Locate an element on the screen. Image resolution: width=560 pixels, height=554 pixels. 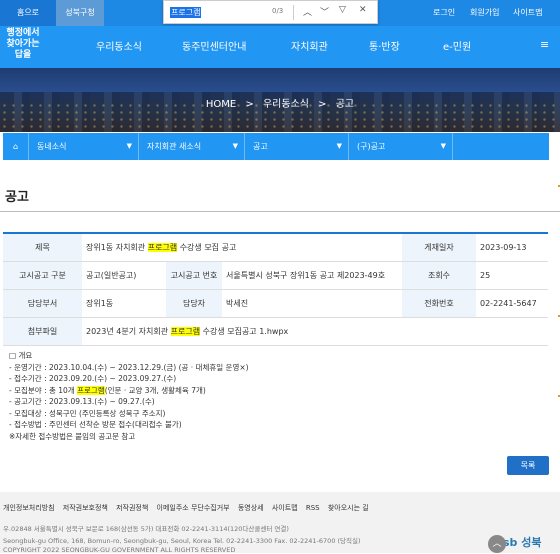
dept-label: 담당부서 is located at coordinates (42, 303).